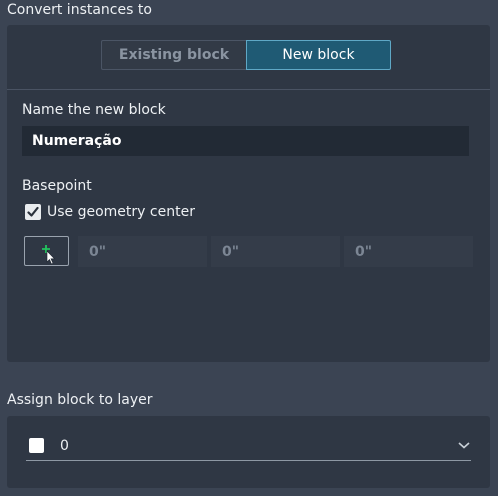  I want to click on layer-dropdown: 0, so click(248, 446).